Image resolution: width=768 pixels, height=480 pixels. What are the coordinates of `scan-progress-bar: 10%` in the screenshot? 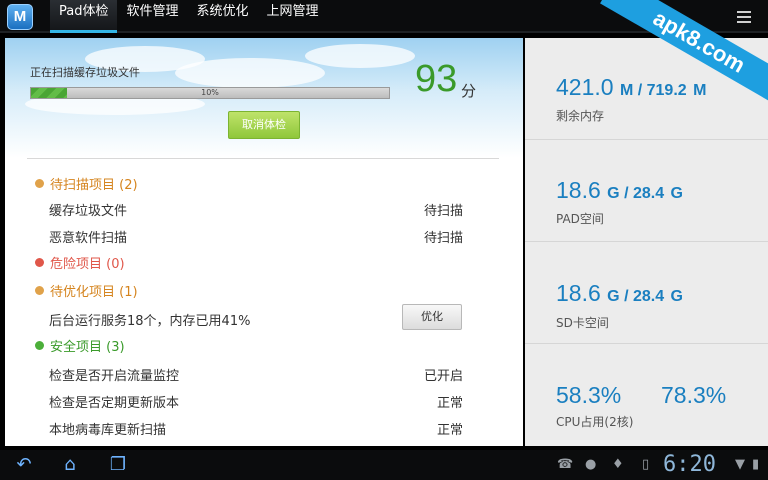 It's located at (210, 93).